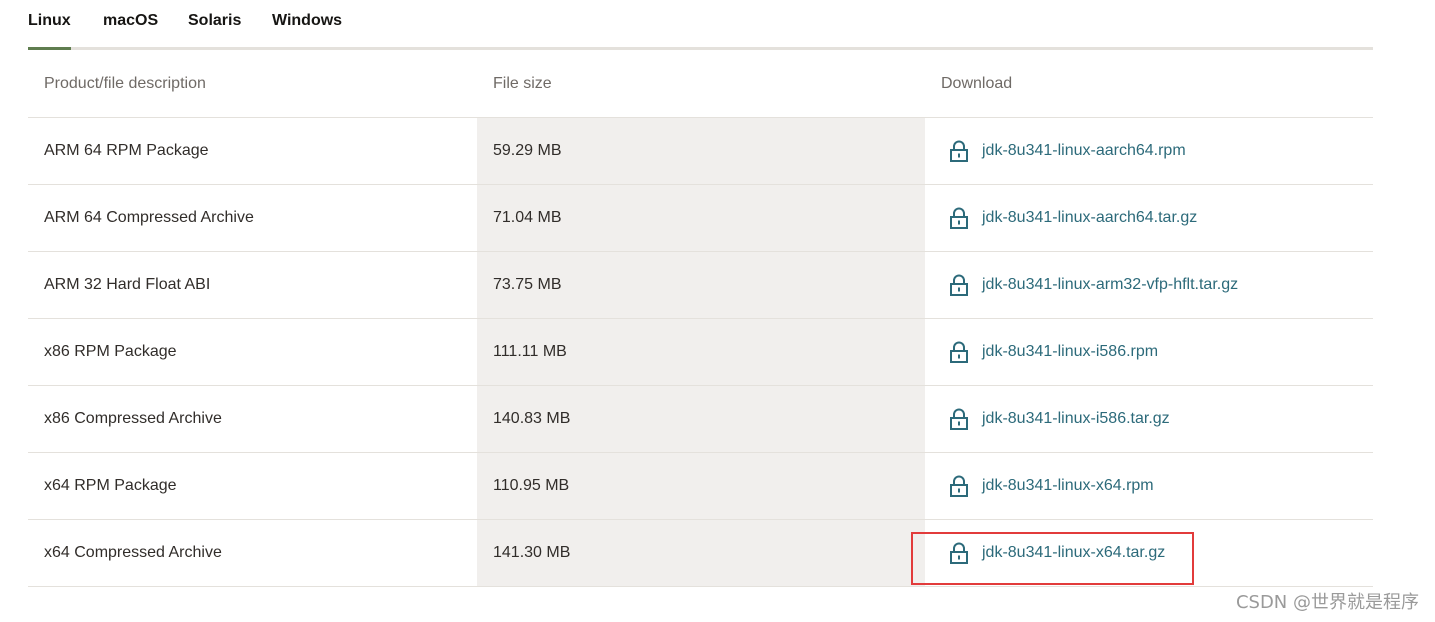 The height and width of the screenshot is (622, 1435). I want to click on row-download-cell: jdk-8u341-linux-aarch64.tar.gz, so click(1149, 218).